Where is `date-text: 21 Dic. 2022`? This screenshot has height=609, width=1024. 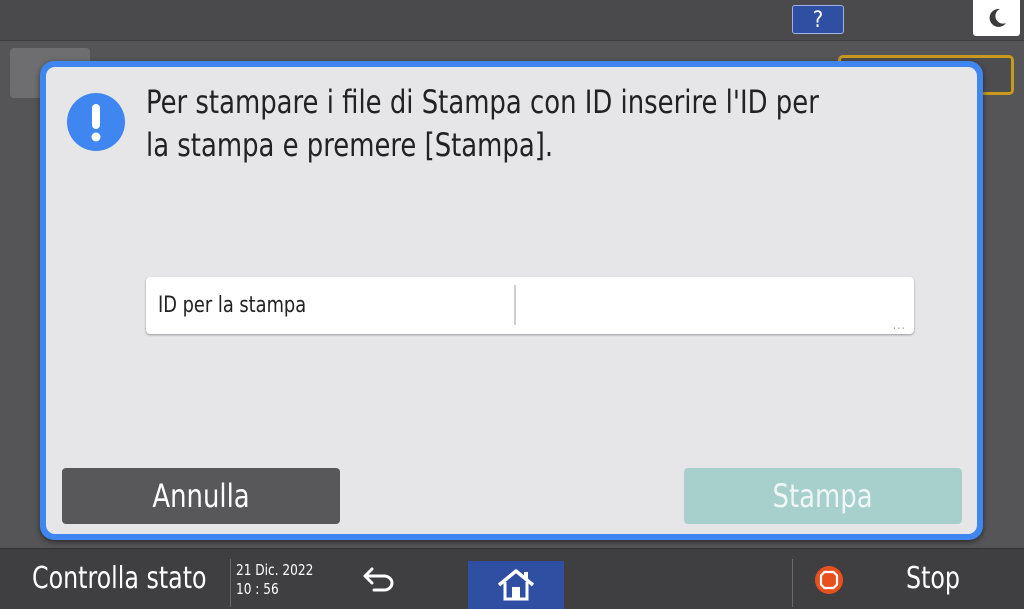
date-text: 21 Dic. 2022 is located at coordinates (275, 570).